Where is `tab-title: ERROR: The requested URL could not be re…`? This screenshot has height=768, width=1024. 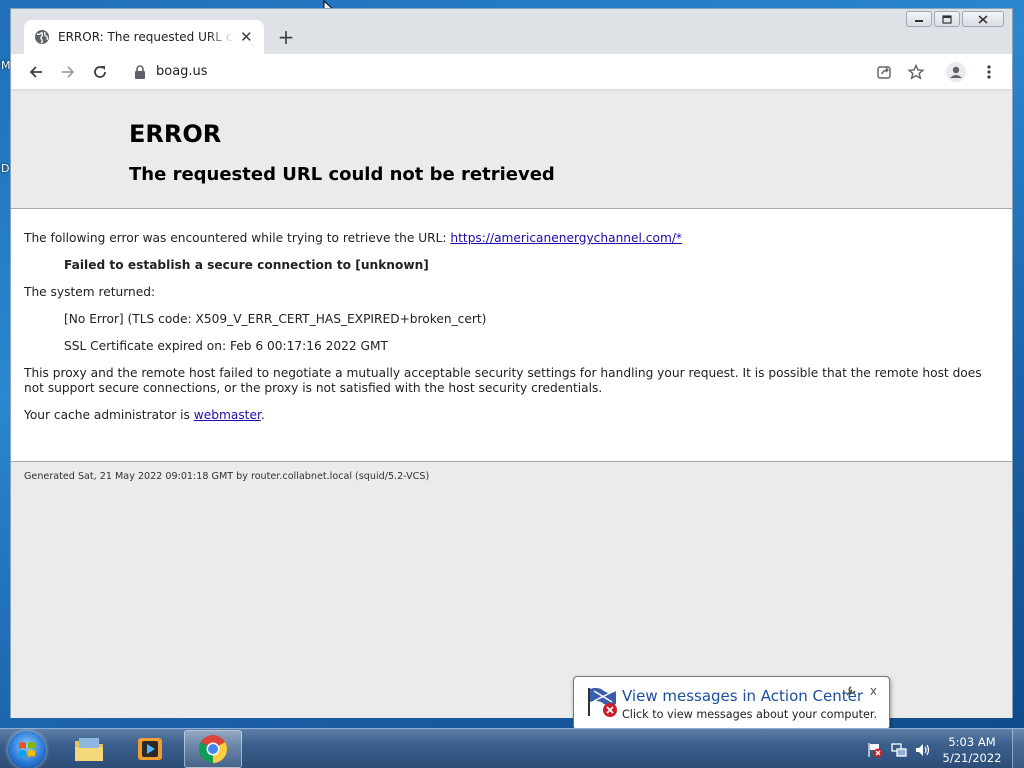
tab-title: ERROR: The requested URL could not be re… is located at coordinates (146, 37).